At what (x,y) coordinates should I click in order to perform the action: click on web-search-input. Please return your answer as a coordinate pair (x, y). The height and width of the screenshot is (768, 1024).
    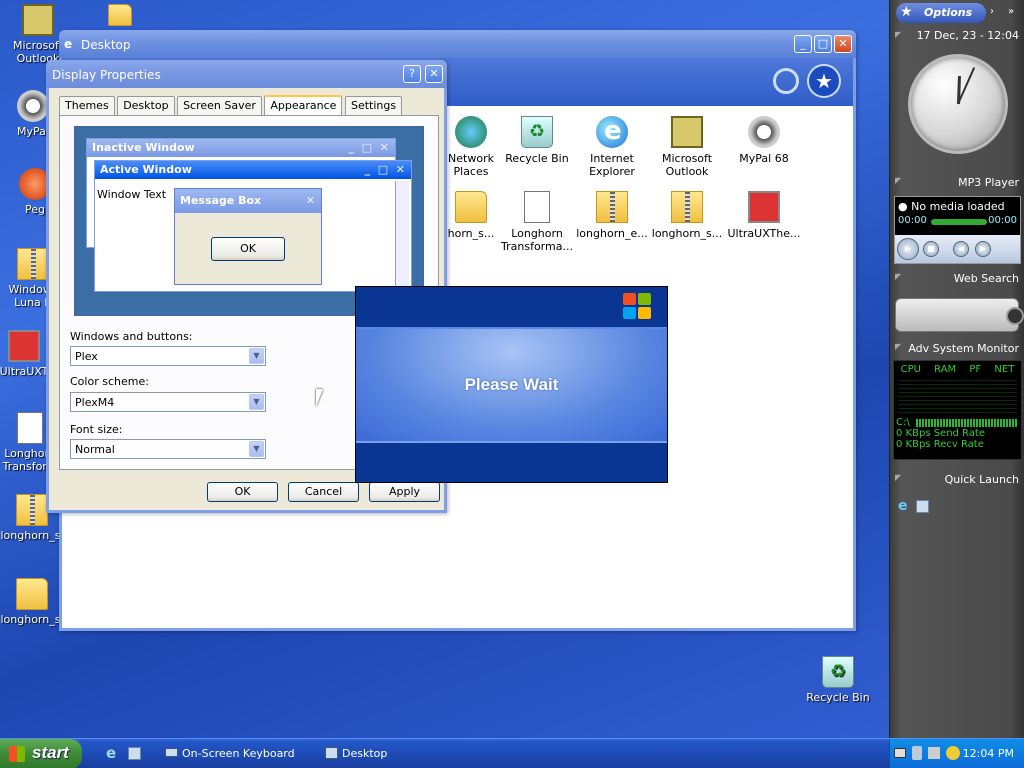
    Looking at the image, I should click on (959, 315).